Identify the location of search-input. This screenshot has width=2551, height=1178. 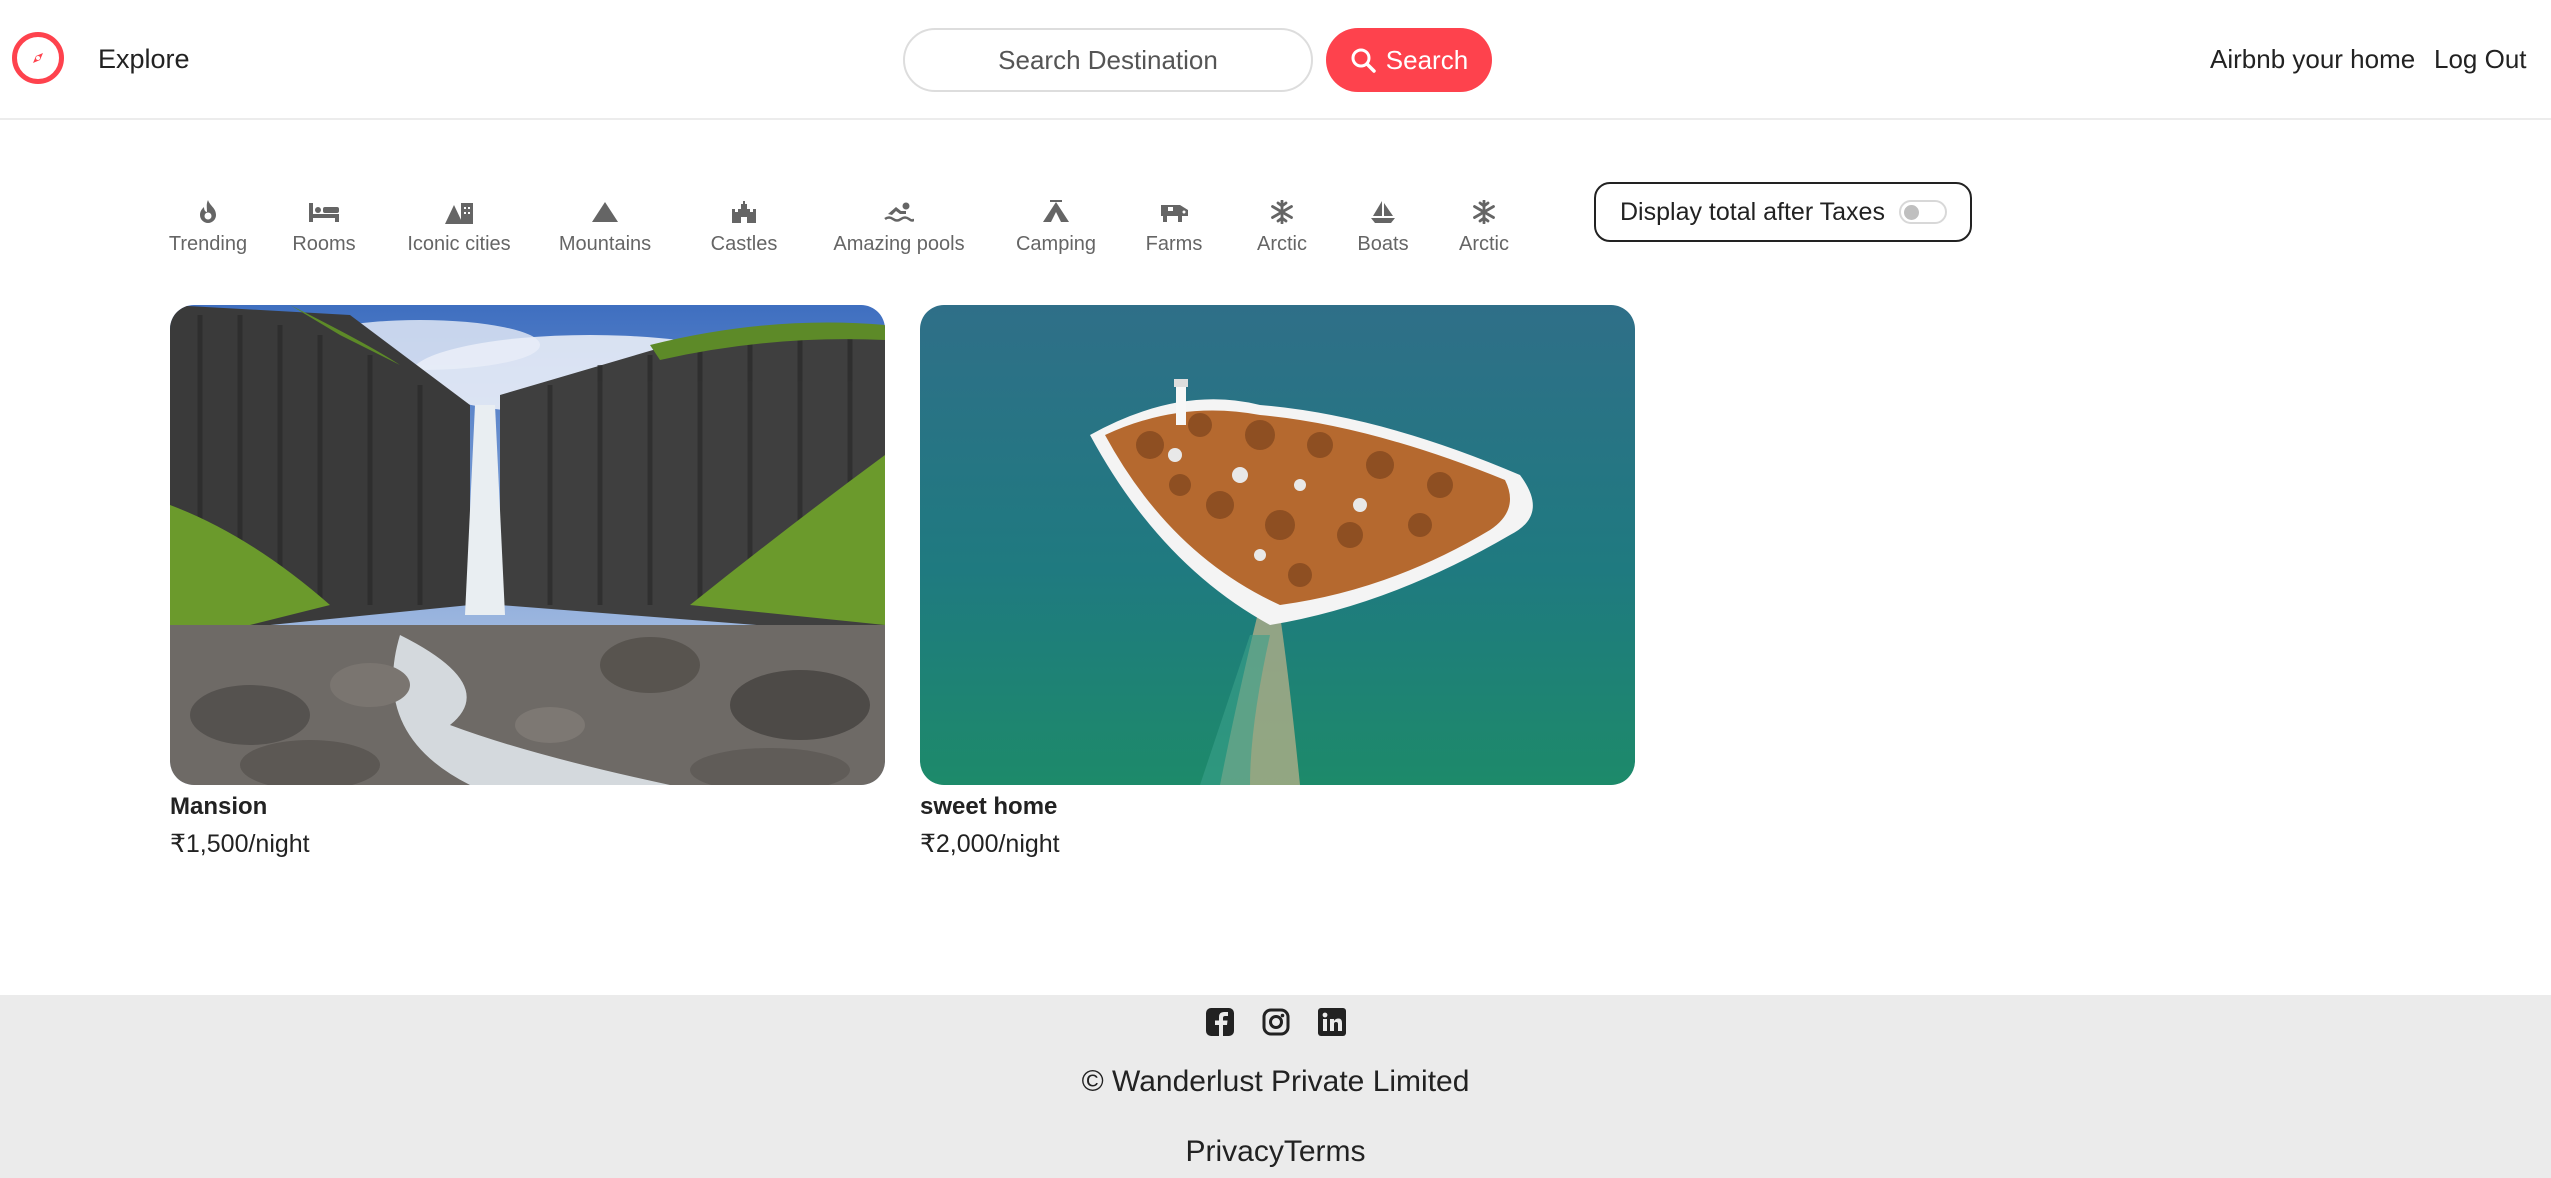
(1108, 60).